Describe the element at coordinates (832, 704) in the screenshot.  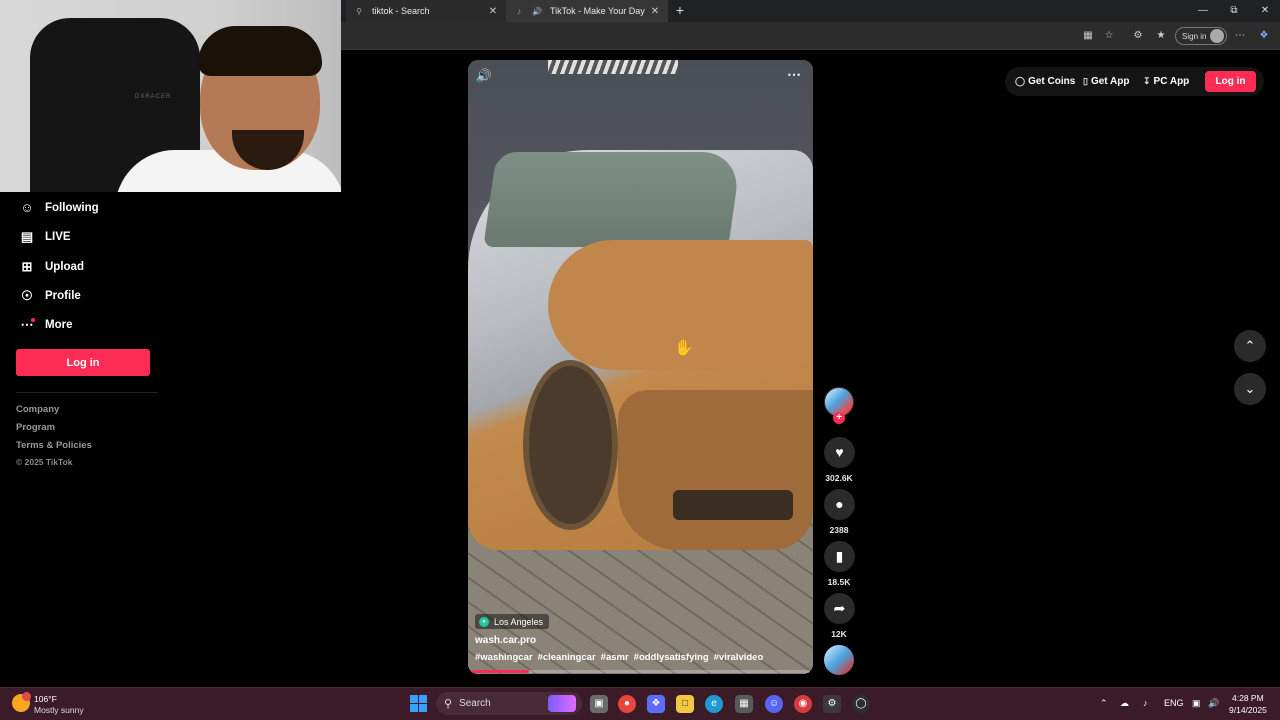
I see `settings-icon: ⚙` at that location.